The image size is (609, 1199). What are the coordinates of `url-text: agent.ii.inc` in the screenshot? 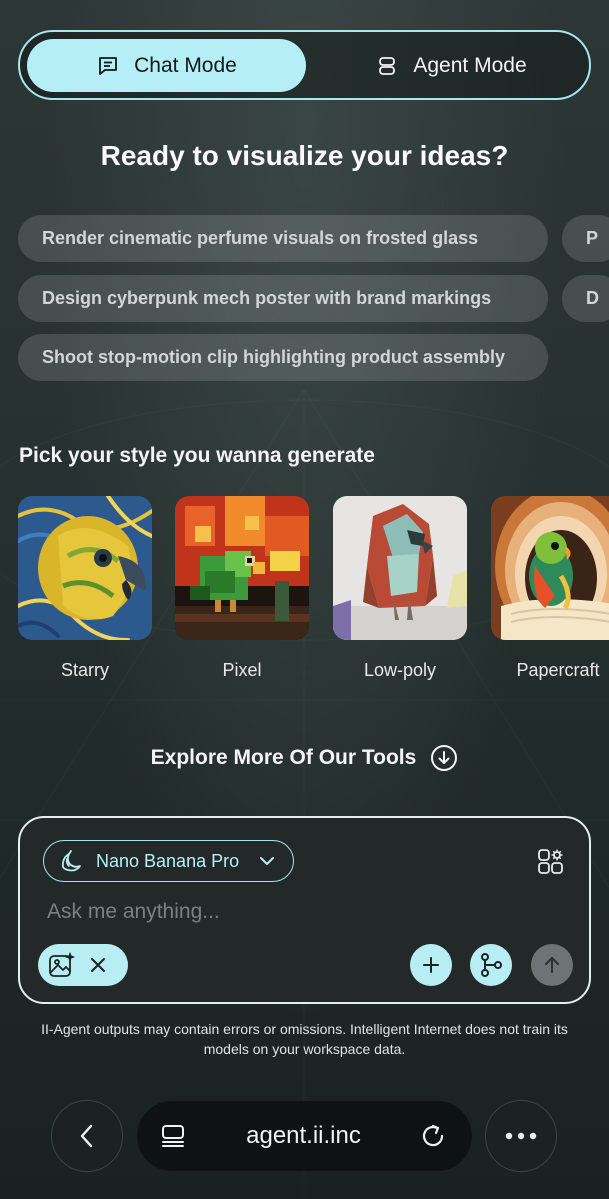 It's located at (303, 1135).